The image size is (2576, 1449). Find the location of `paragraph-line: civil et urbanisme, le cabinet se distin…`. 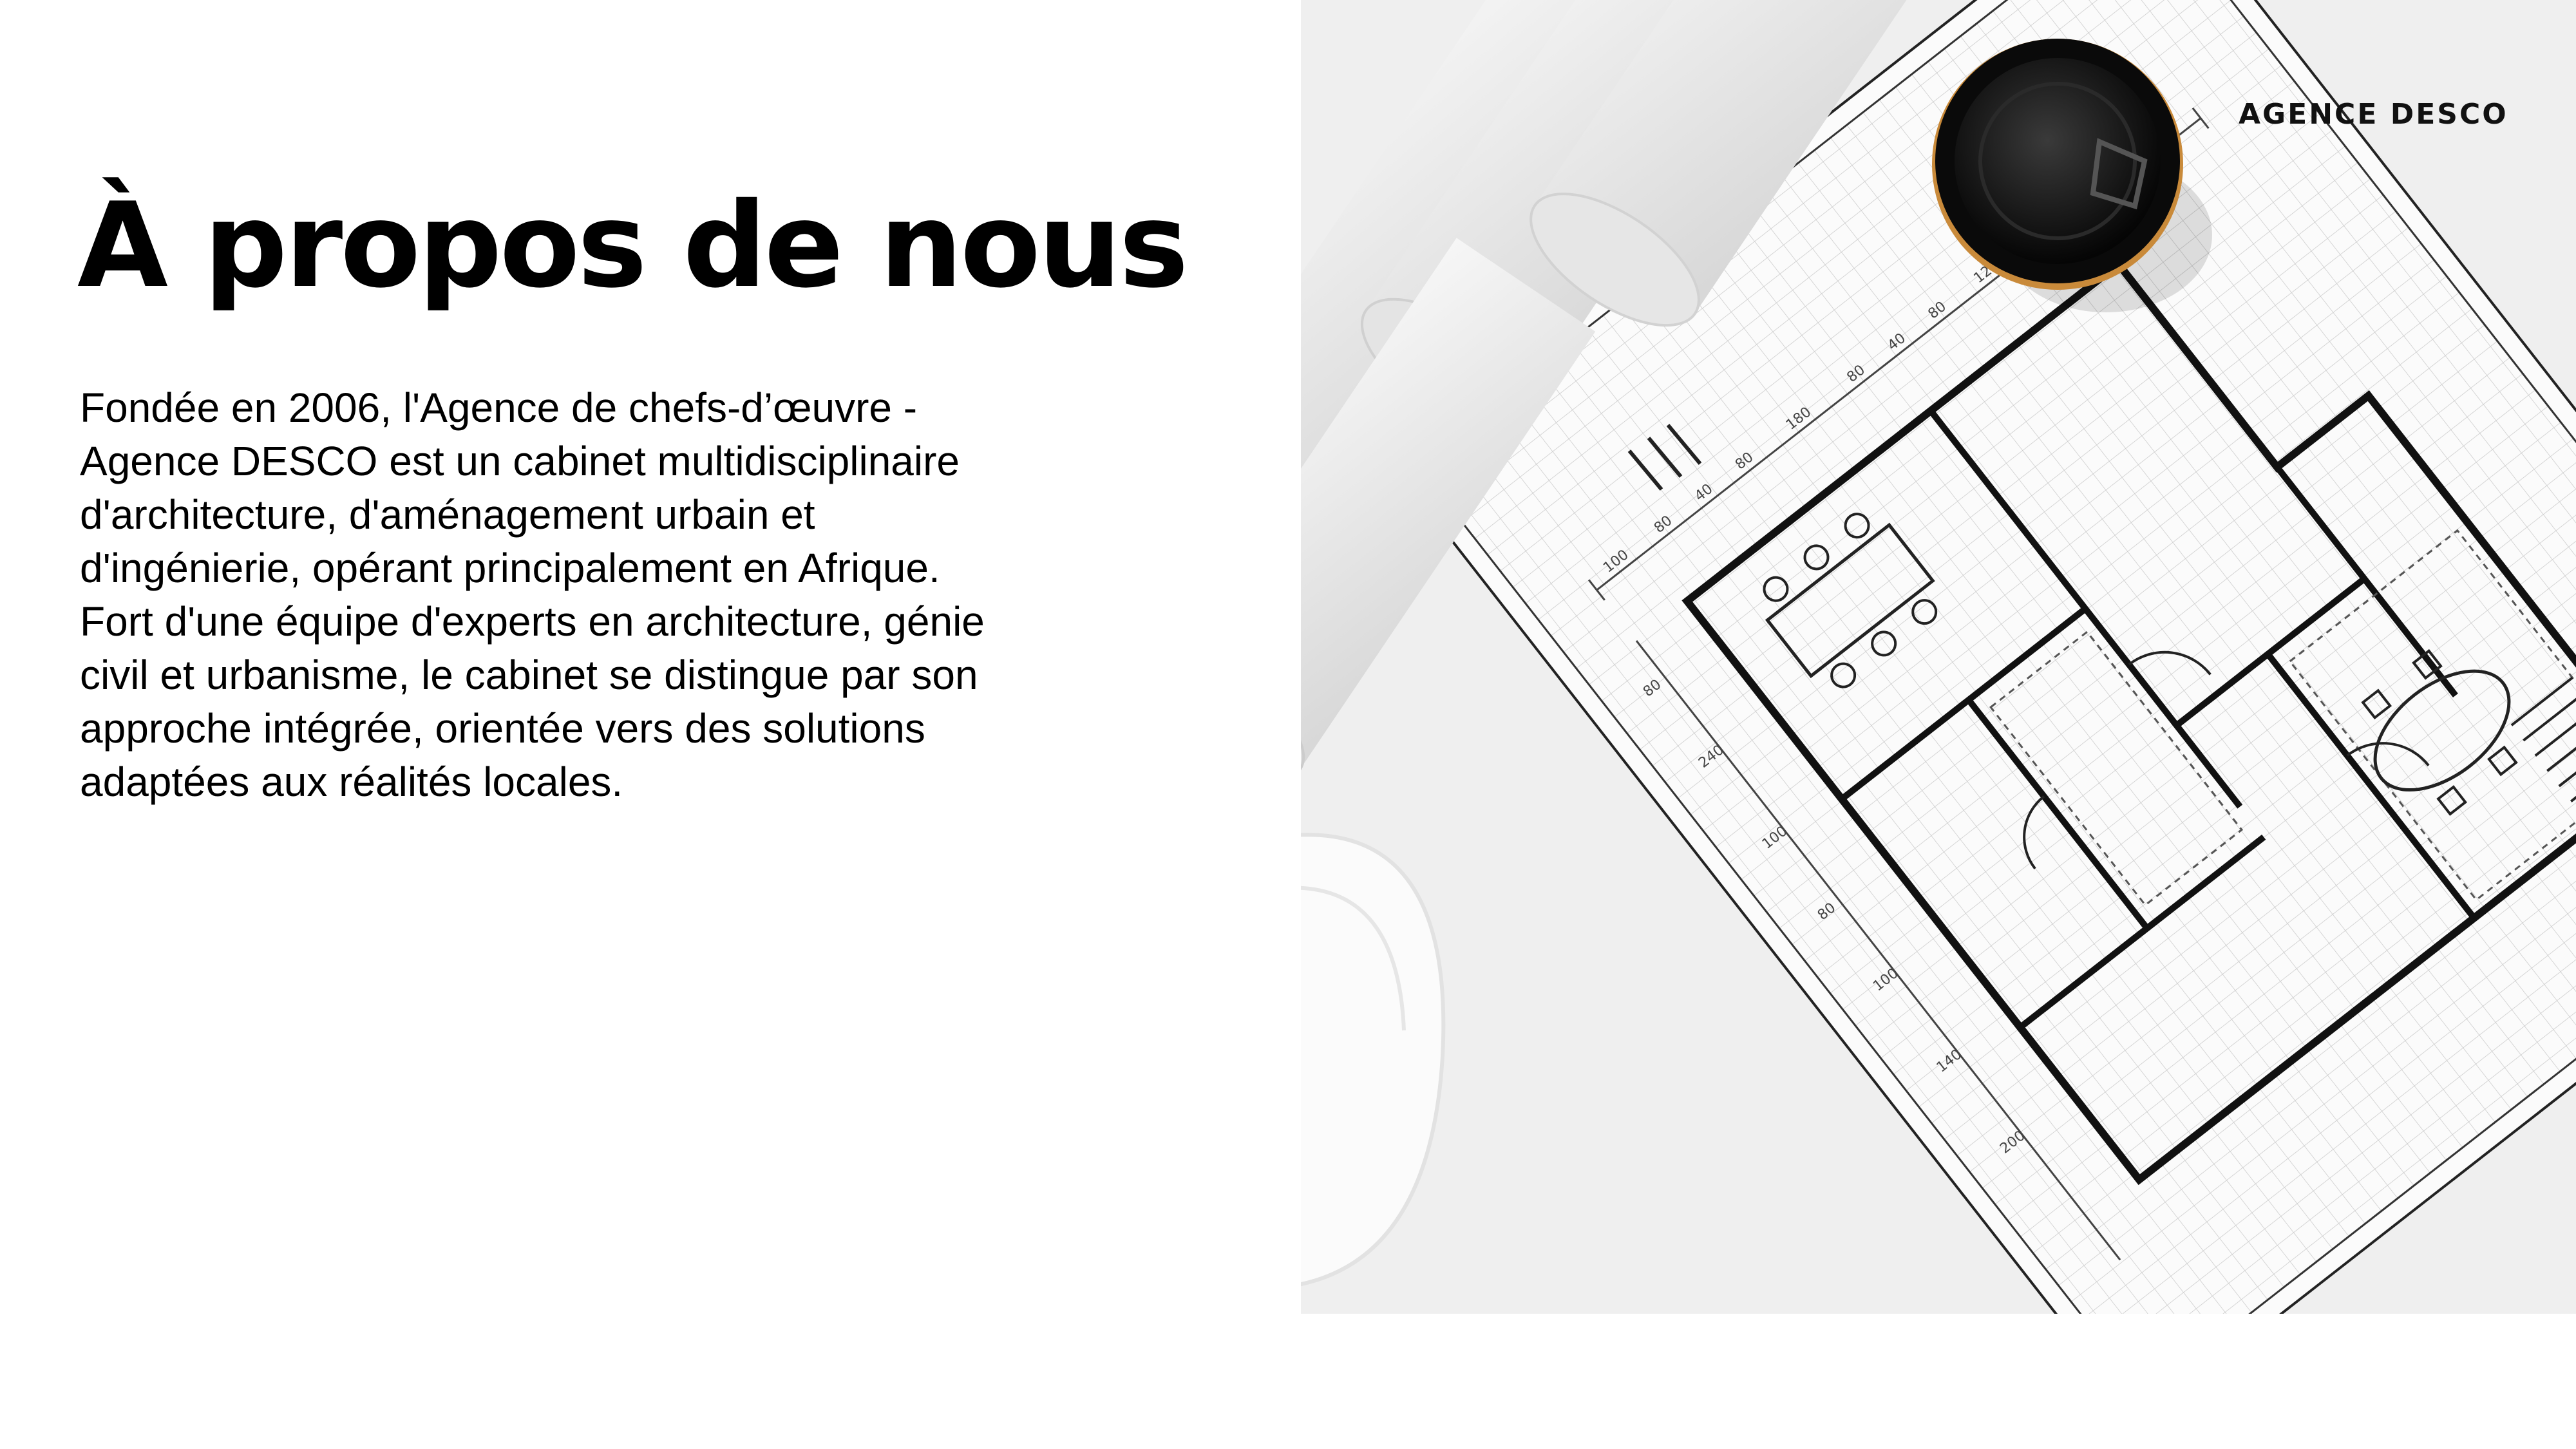

paragraph-line: civil et urbanisme, le cabinet se distin… is located at coordinates (529, 675).